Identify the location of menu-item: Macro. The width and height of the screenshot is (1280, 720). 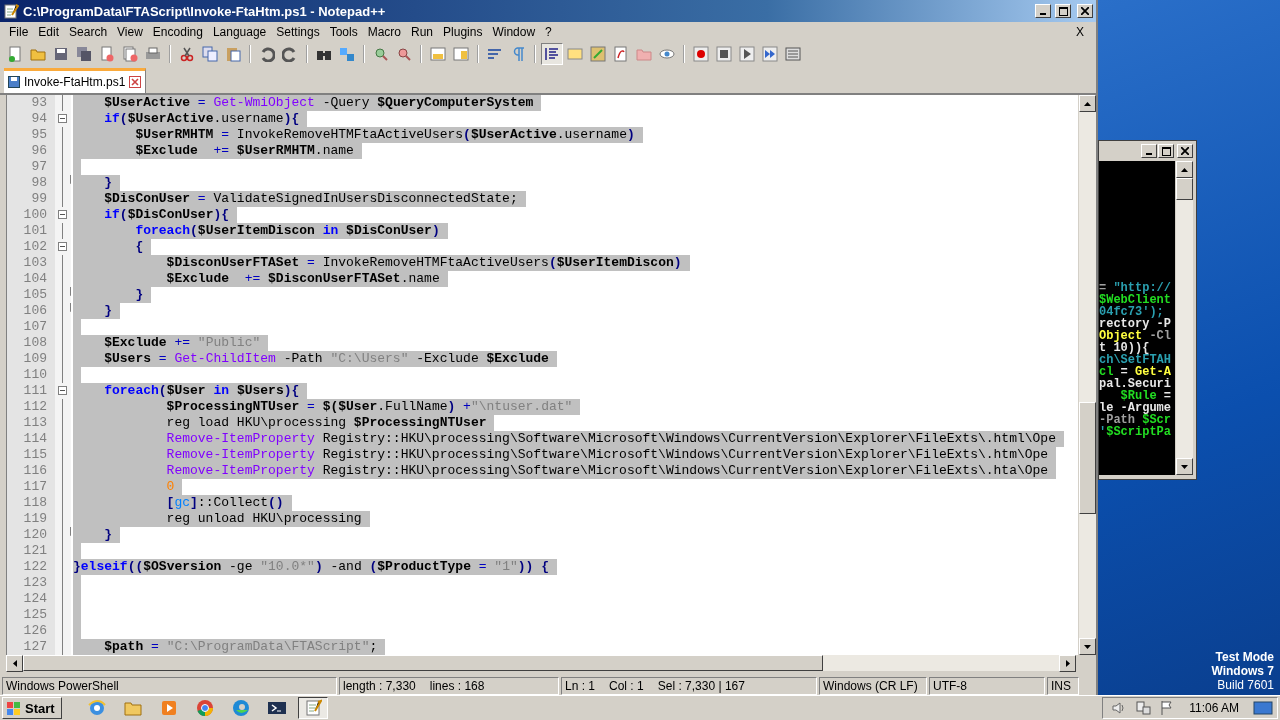
(384, 32).